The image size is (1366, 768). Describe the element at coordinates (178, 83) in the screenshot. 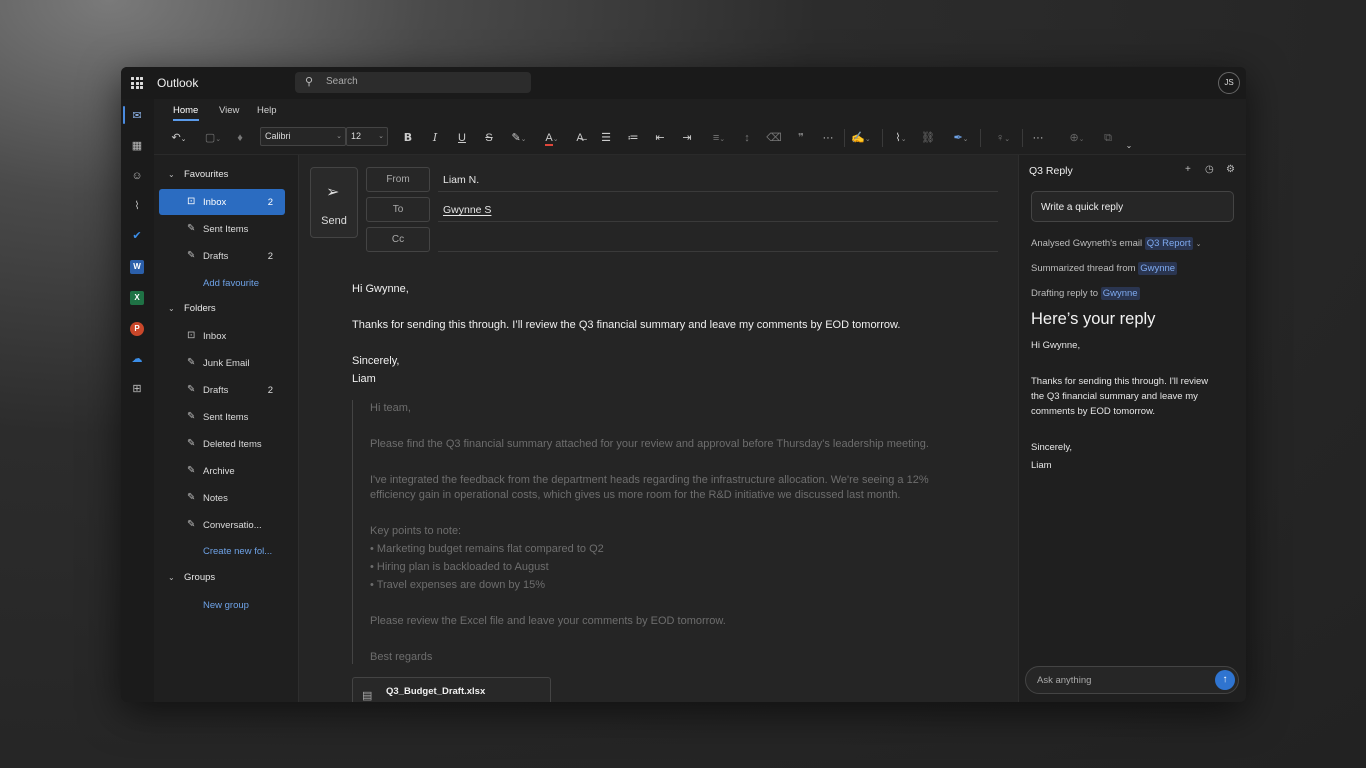

I see `app-title: Outlook` at that location.